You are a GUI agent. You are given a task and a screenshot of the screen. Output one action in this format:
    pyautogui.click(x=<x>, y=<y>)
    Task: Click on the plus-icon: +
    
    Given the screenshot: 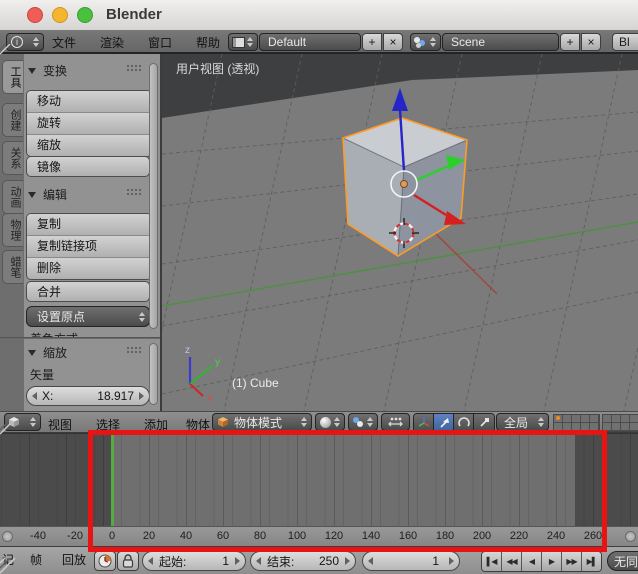 What is the action you would take?
    pyautogui.click(x=372, y=42)
    